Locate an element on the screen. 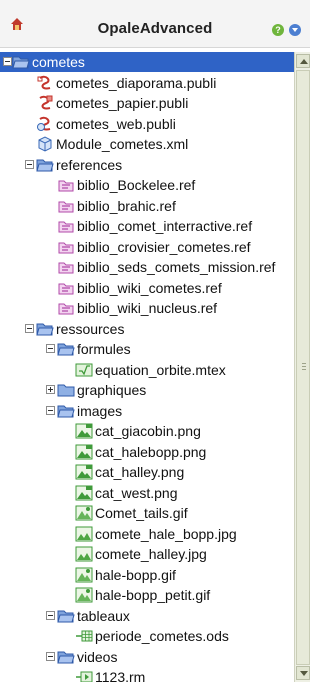 The height and width of the screenshot is (682, 320). tree-item-label: cometes is located at coordinates (58, 62).